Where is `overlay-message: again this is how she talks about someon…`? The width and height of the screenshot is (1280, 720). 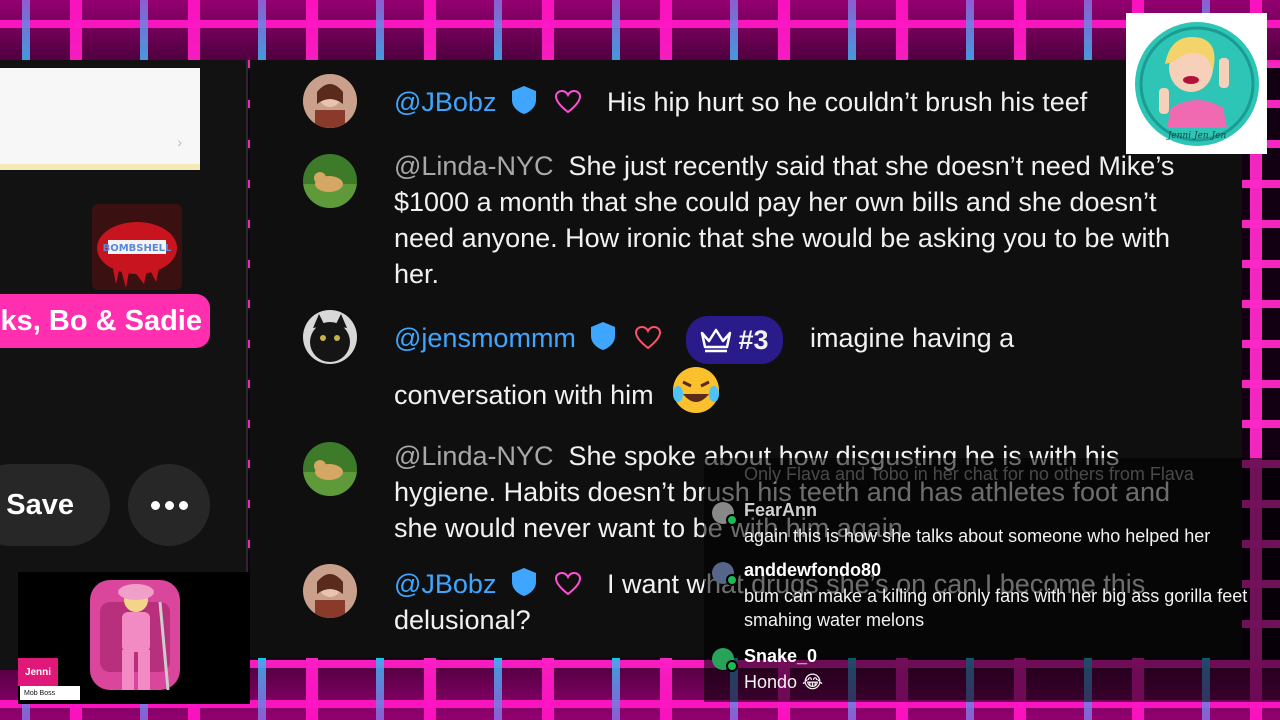 overlay-message: again this is how she talks about someon… is located at coordinates (977, 536).